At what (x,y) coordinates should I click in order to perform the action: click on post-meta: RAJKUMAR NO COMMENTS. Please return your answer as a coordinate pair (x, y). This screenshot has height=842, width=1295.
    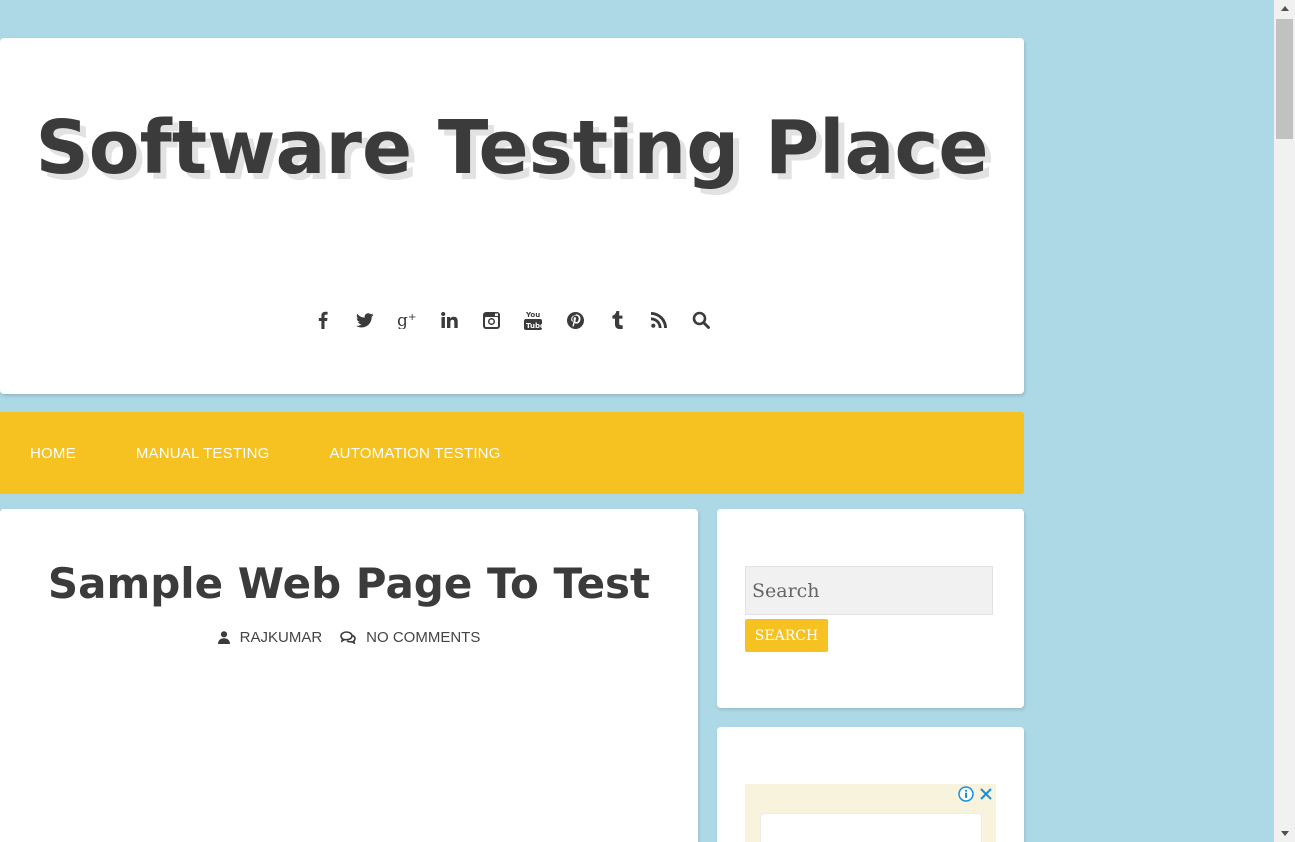
    Looking at the image, I should click on (349, 637).